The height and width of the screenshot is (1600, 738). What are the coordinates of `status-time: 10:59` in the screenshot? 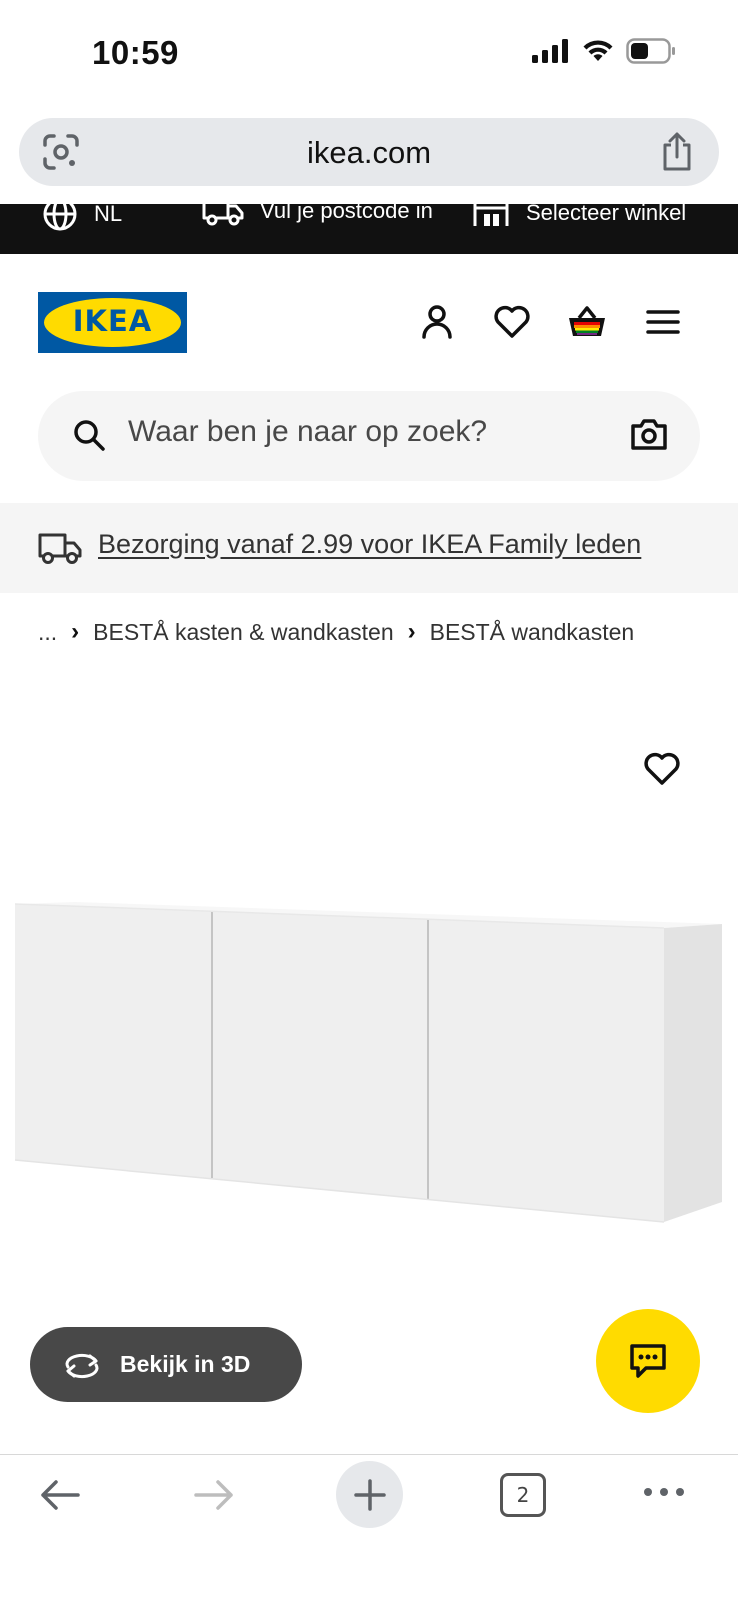 It's located at (135, 52).